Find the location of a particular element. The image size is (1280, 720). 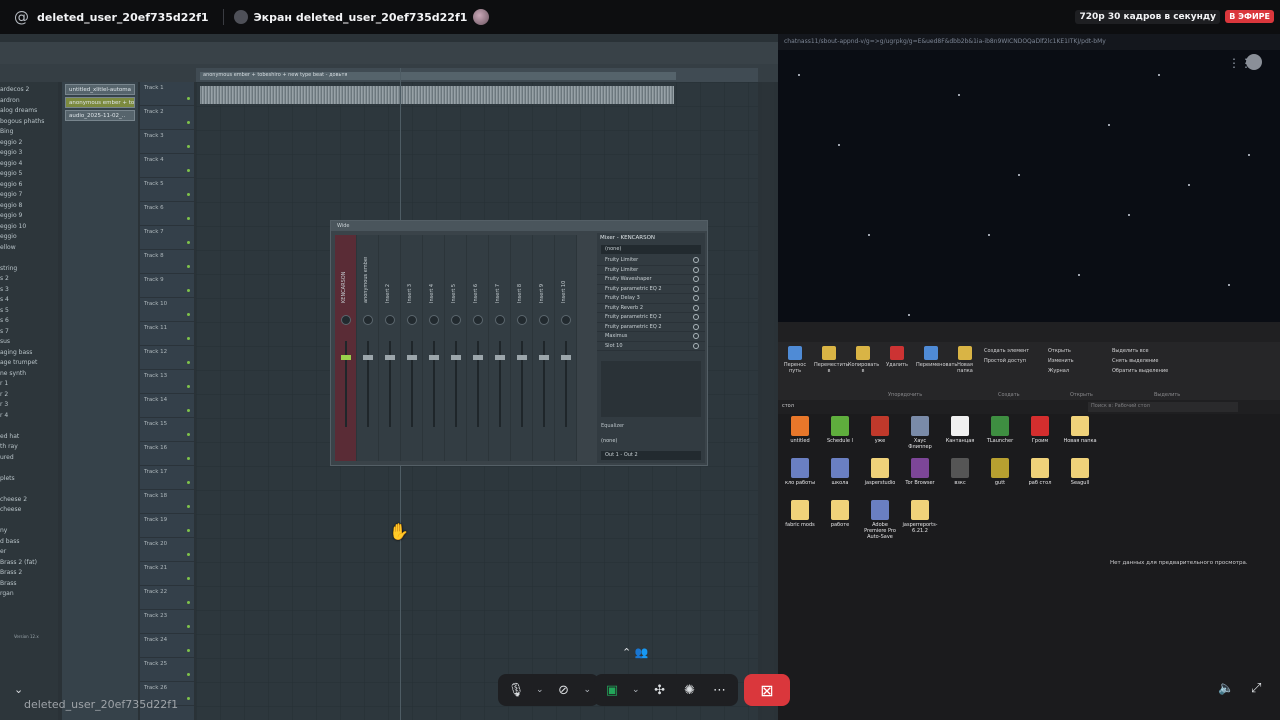

effect-slot: Fruity Limiter is located at coordinates (651, 261).